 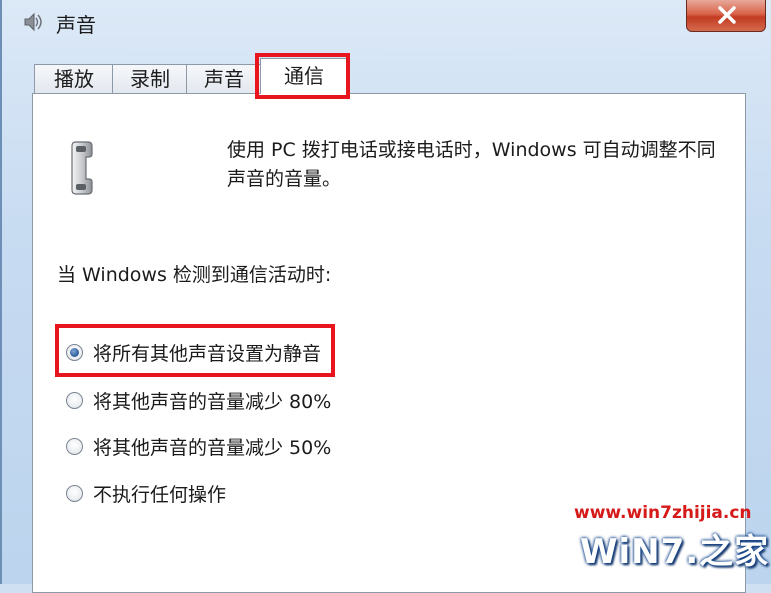 I want to click on tab-recording: 录制, so click(x=150, y=78).